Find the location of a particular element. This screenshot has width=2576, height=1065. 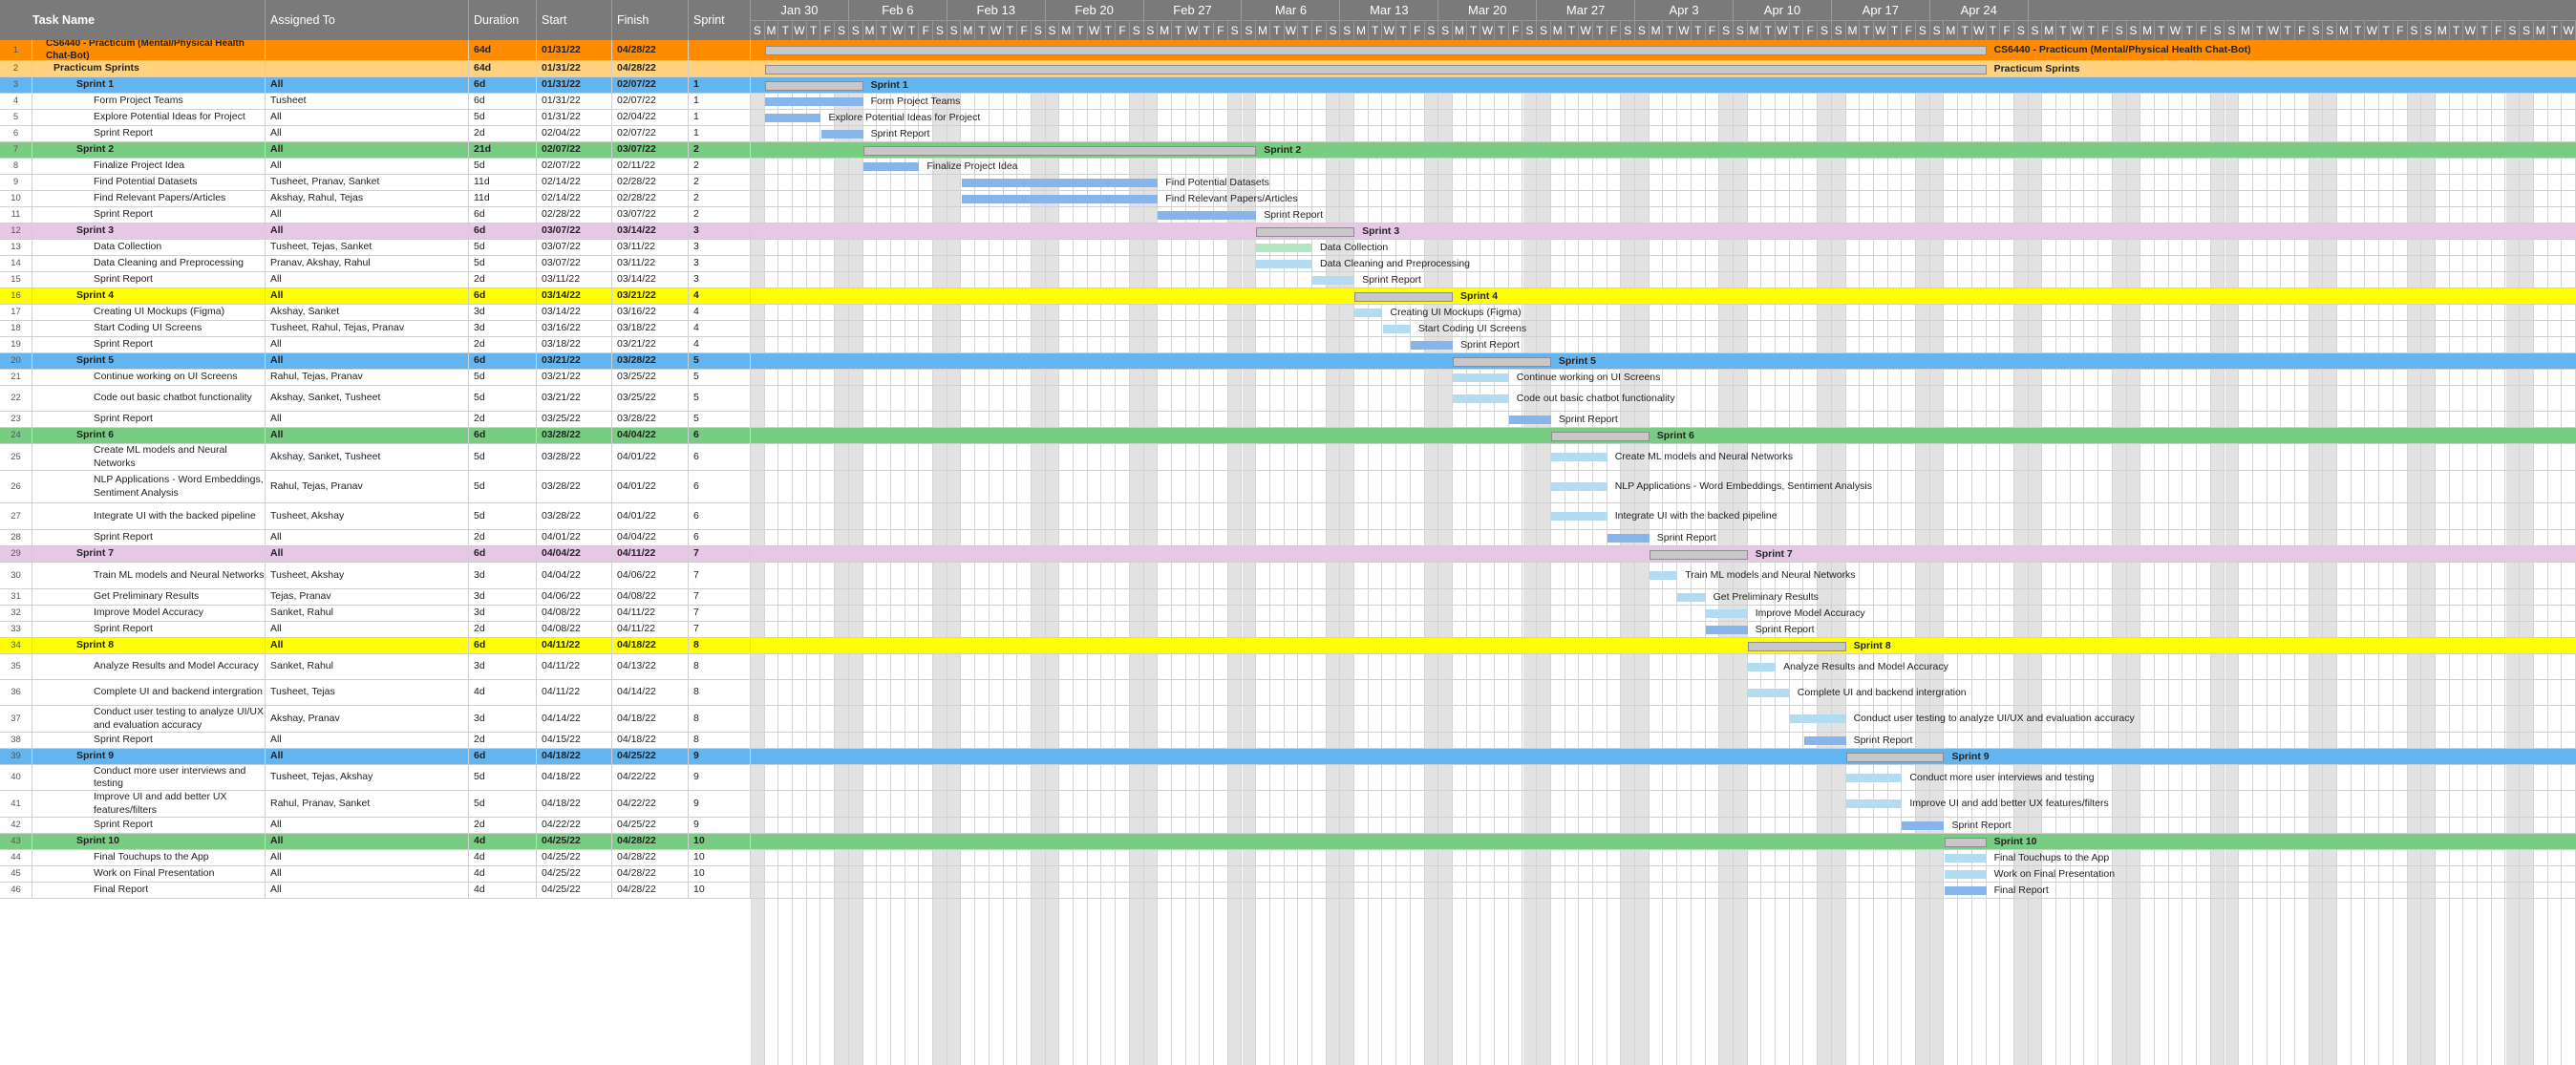

finish-cell: 03/11/22 is located at coordinates (650, 264).